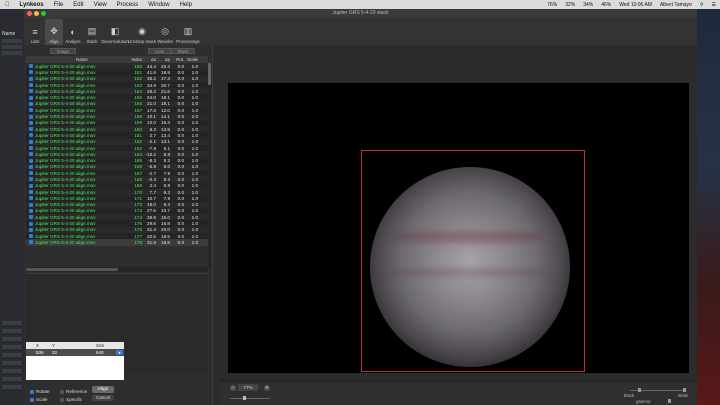 Image resolution: width=720 pixels, height=405 pixels. What do you see at coordinates (150, 59) in the screenshot?
I see `header-dx: Δx` at bounding box center [150, 59].